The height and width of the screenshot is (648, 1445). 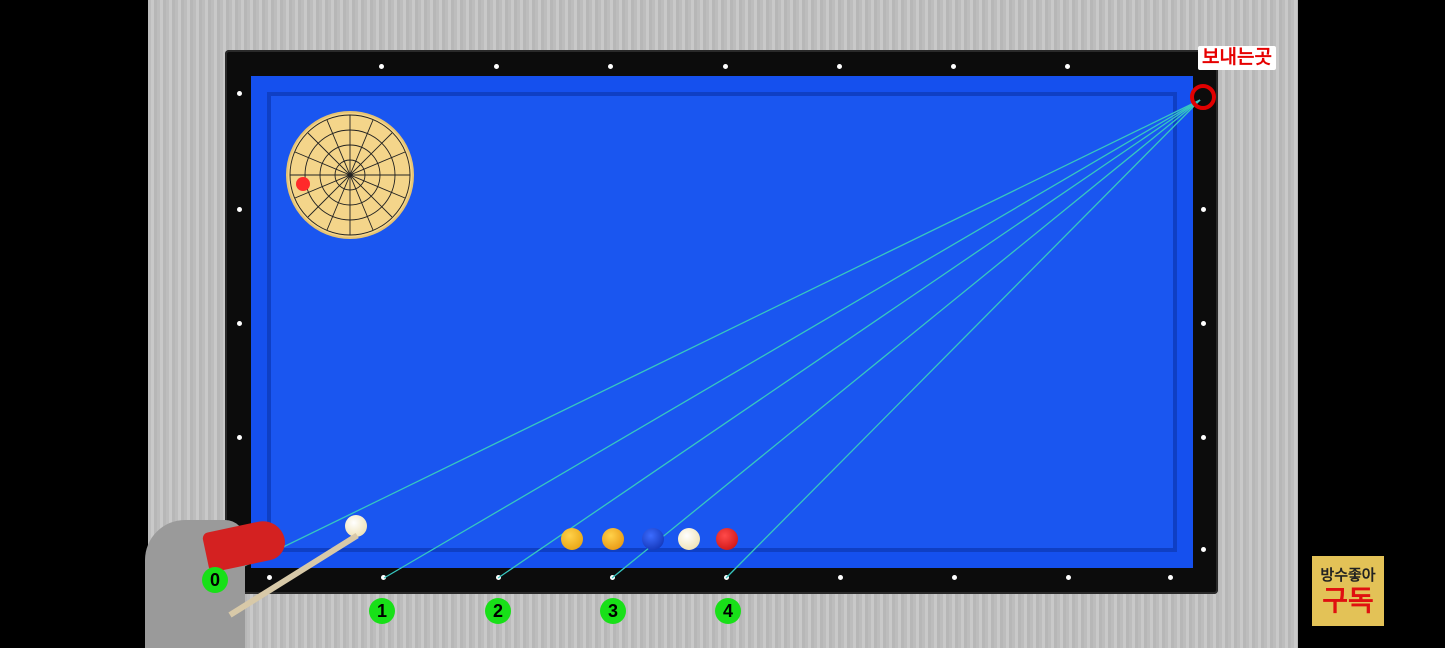 I want to click on ball-white, so click(x=689, y=539).